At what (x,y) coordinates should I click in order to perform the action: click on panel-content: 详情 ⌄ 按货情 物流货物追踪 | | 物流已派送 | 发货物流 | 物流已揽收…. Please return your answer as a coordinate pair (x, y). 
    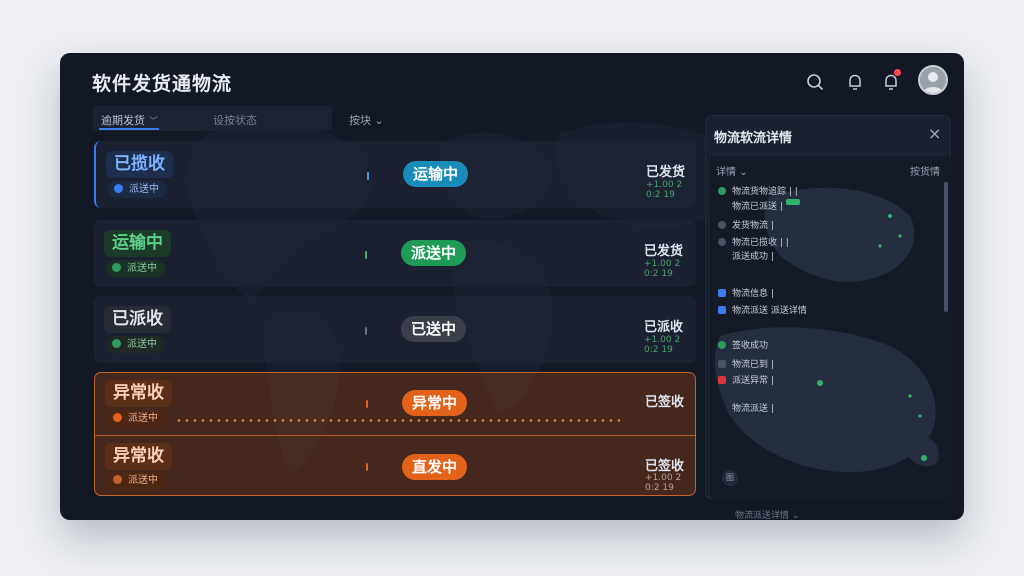
    Looking at the image, I should click on (830, 327).